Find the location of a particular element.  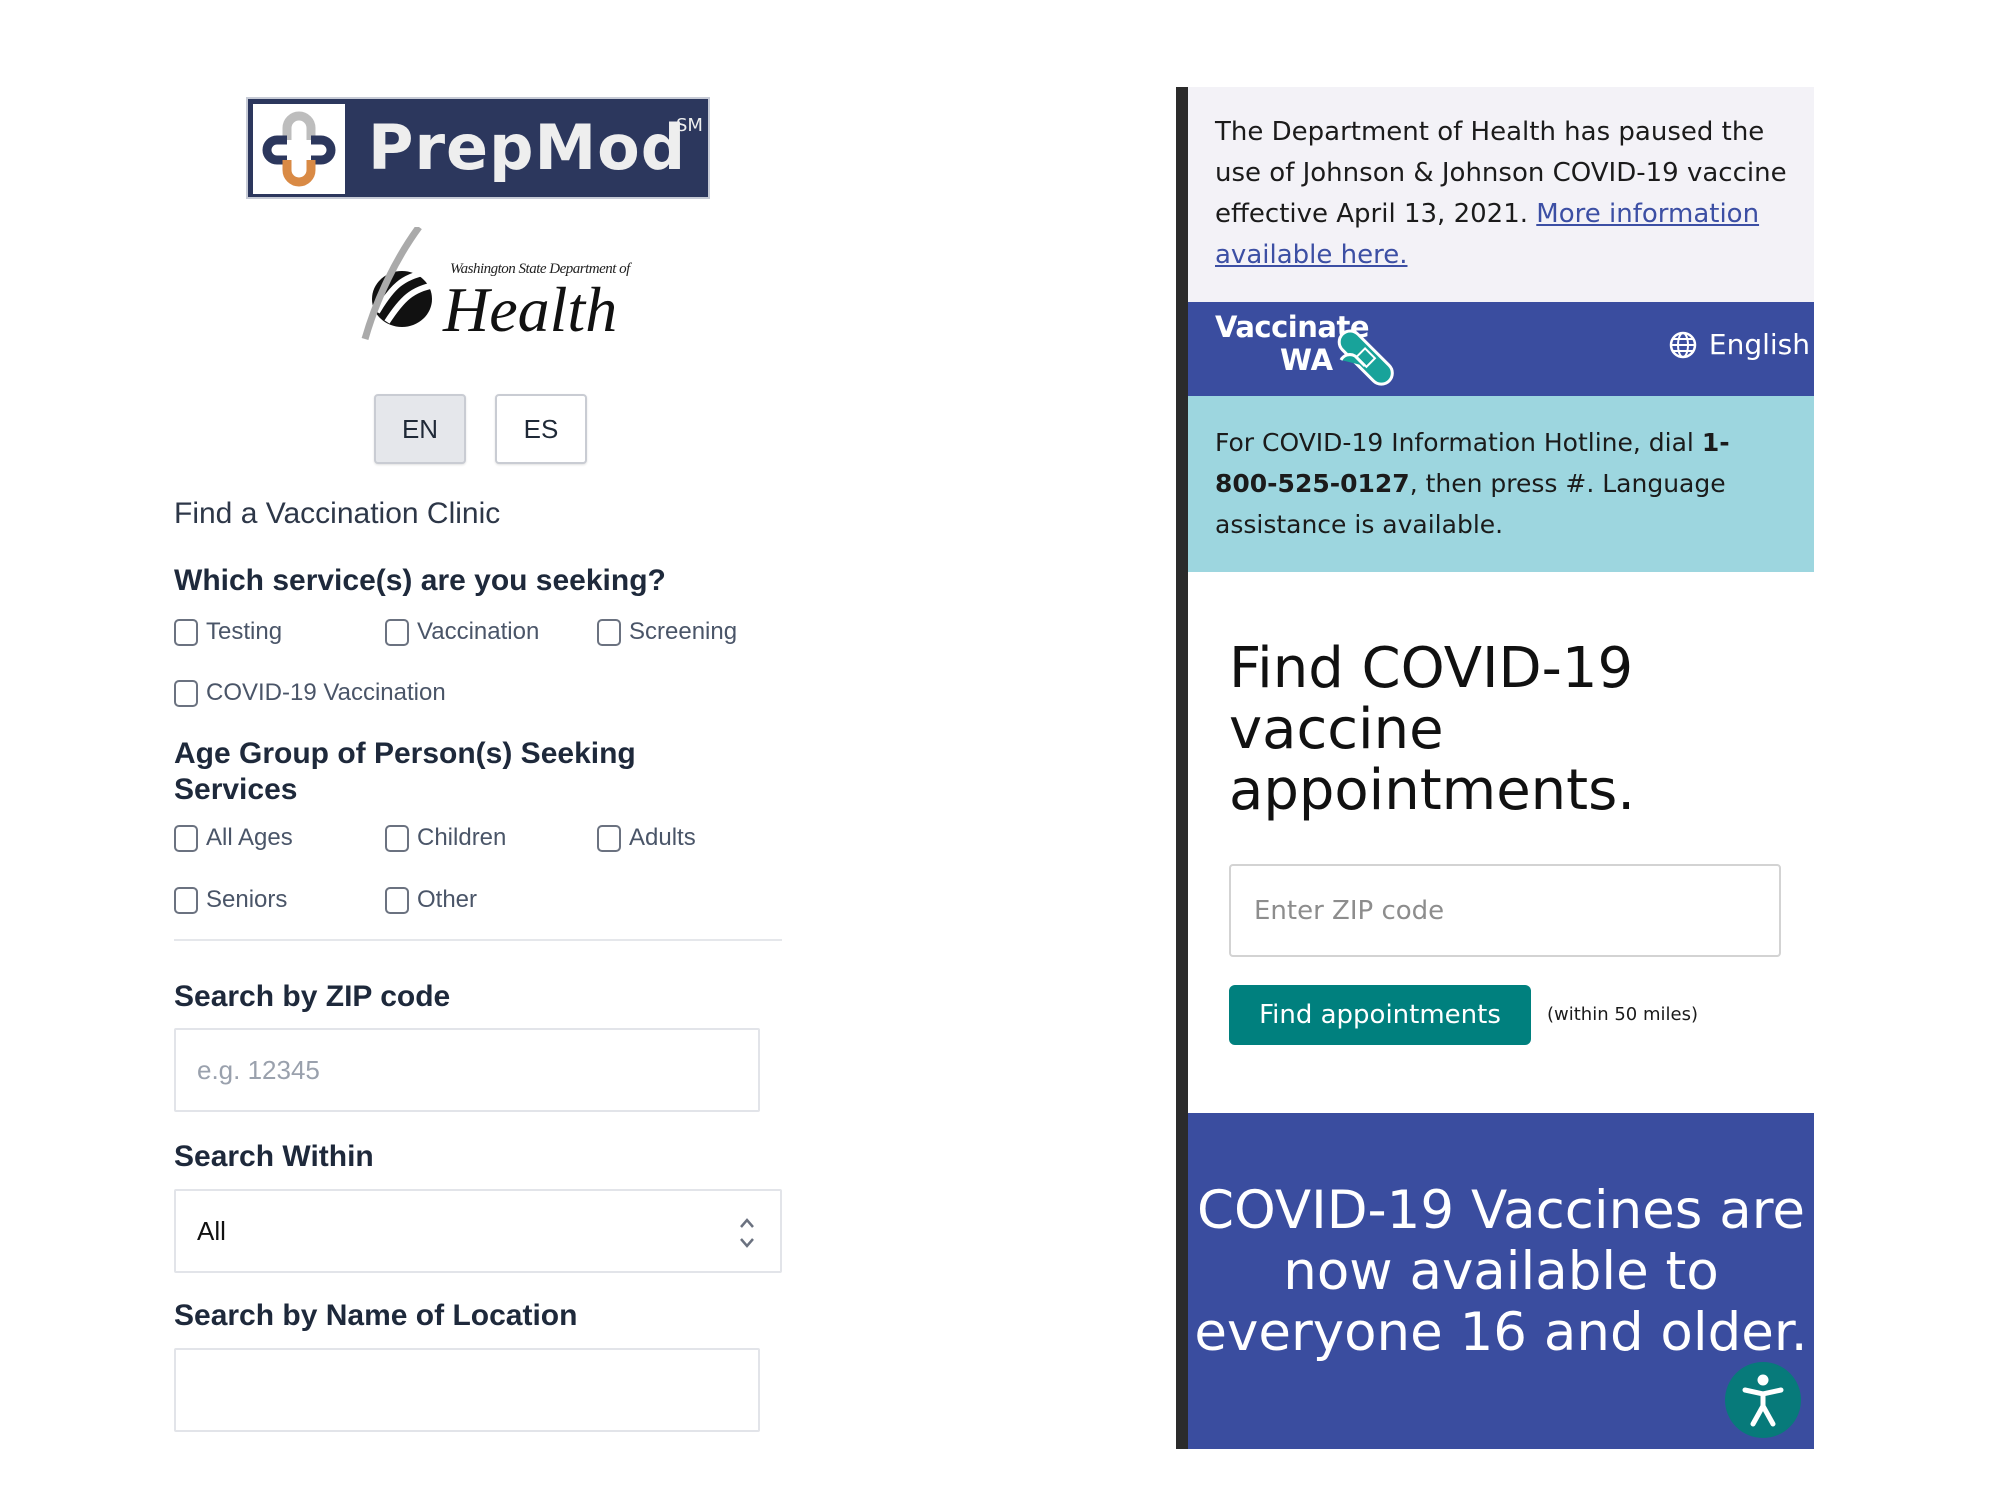

language-selector: English is located at coordinates (1739, 344).